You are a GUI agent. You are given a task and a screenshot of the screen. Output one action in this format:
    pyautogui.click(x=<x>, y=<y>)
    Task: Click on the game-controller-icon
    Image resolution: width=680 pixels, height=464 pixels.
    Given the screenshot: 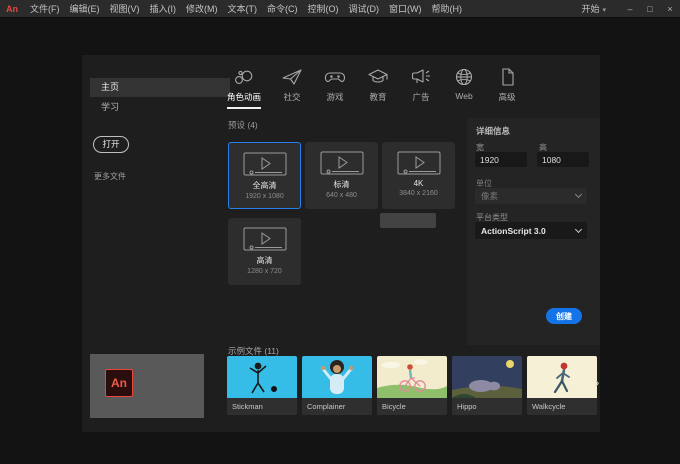 What is the action you would take?
    pyautogui.click(x=335, y=77)
    